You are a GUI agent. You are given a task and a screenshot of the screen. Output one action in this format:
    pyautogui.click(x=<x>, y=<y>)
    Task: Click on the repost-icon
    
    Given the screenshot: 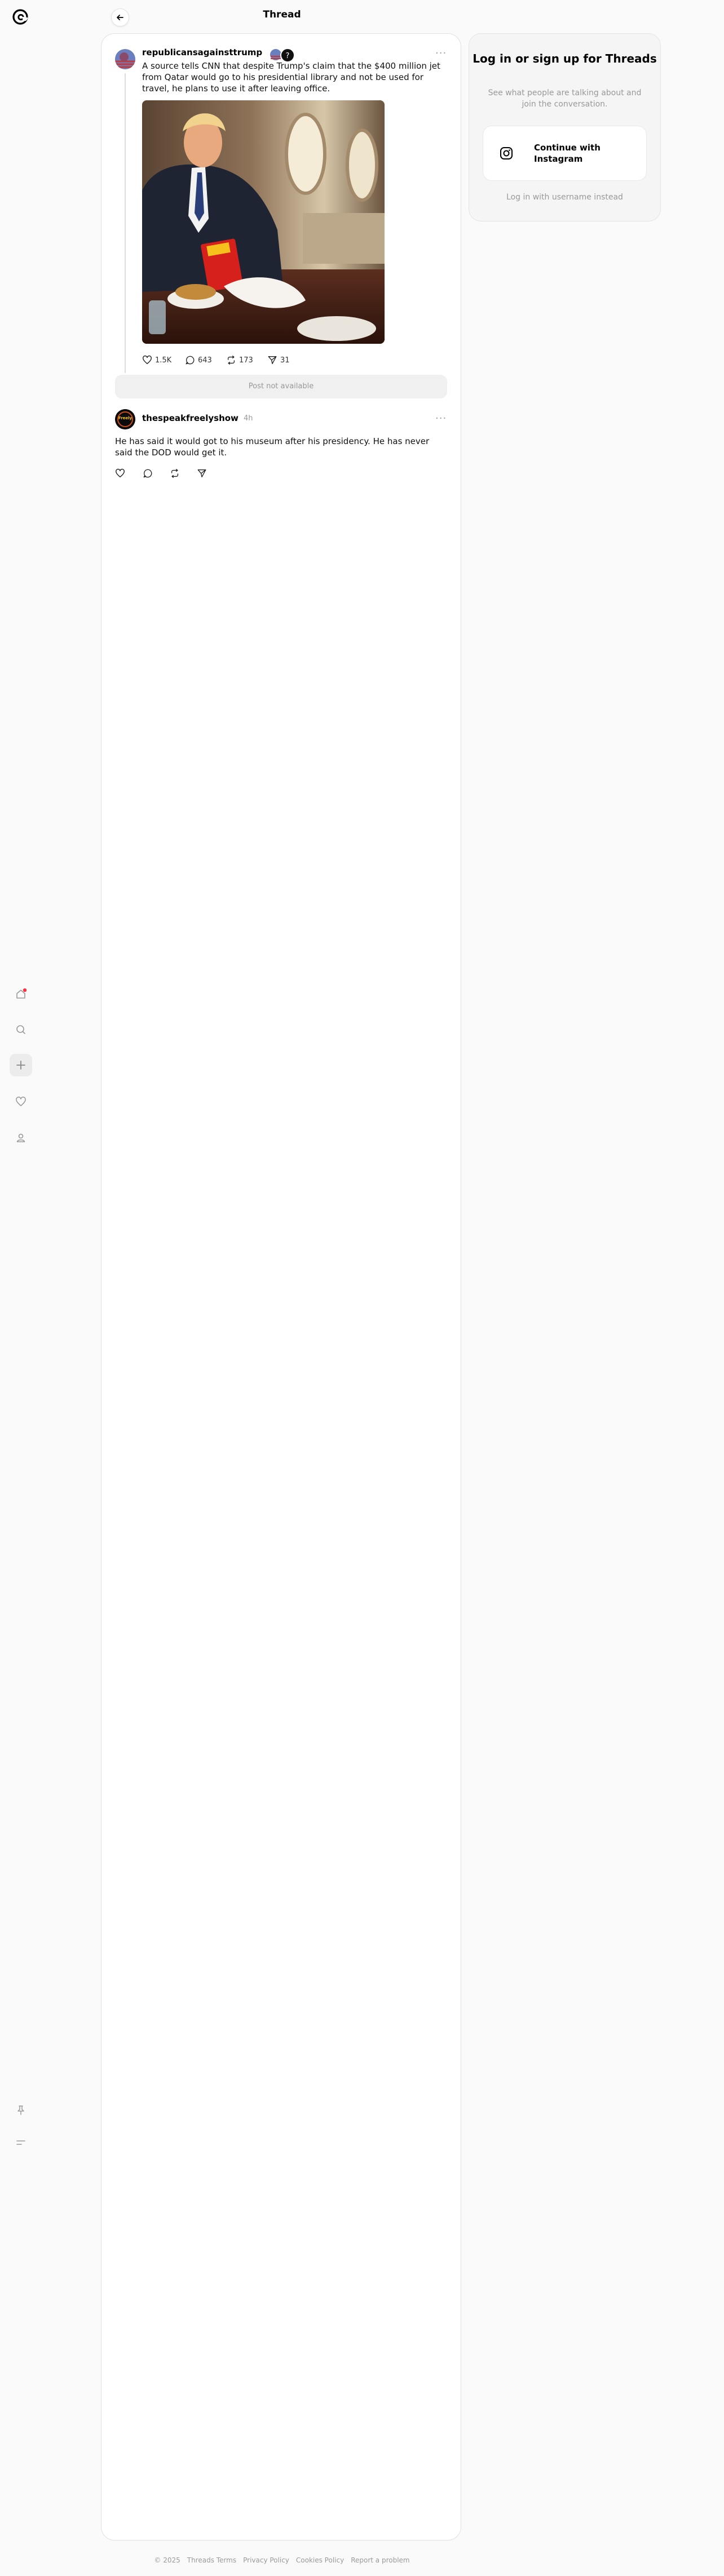 What is the action you would take?
    pyautogui.click(x=231, y=360)
    